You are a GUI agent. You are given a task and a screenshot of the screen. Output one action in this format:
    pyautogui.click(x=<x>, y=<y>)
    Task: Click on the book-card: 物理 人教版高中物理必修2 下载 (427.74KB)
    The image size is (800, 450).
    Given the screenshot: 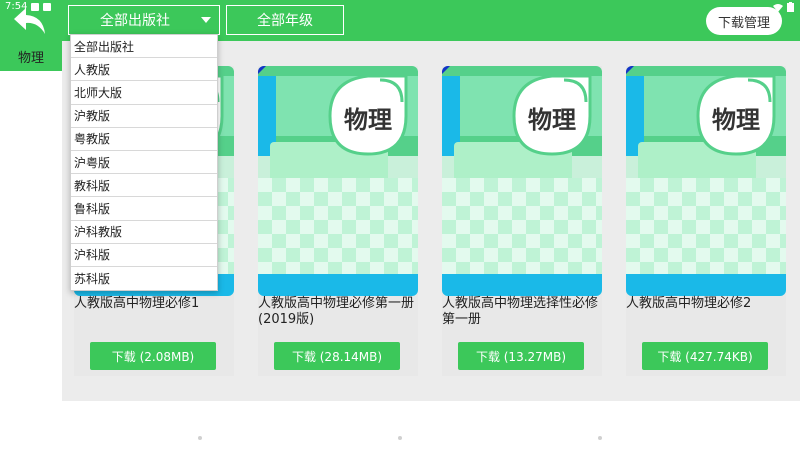 What is the action you would take?
    pyautogui.click(x=706, y=221)
    